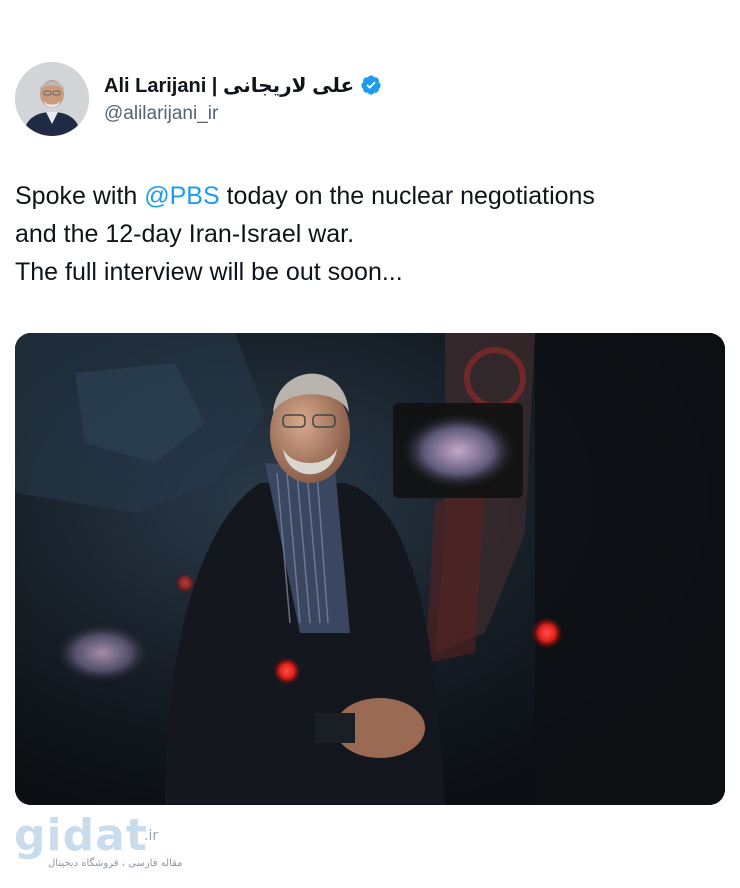 Image resolution: width=740 pixels, height=888 pixels. What do you see at coordinates (407, 196) in the screenshot?
I see `tweet-text-segment: today on the nuclear negotiations` at bounding box center [407, 196].